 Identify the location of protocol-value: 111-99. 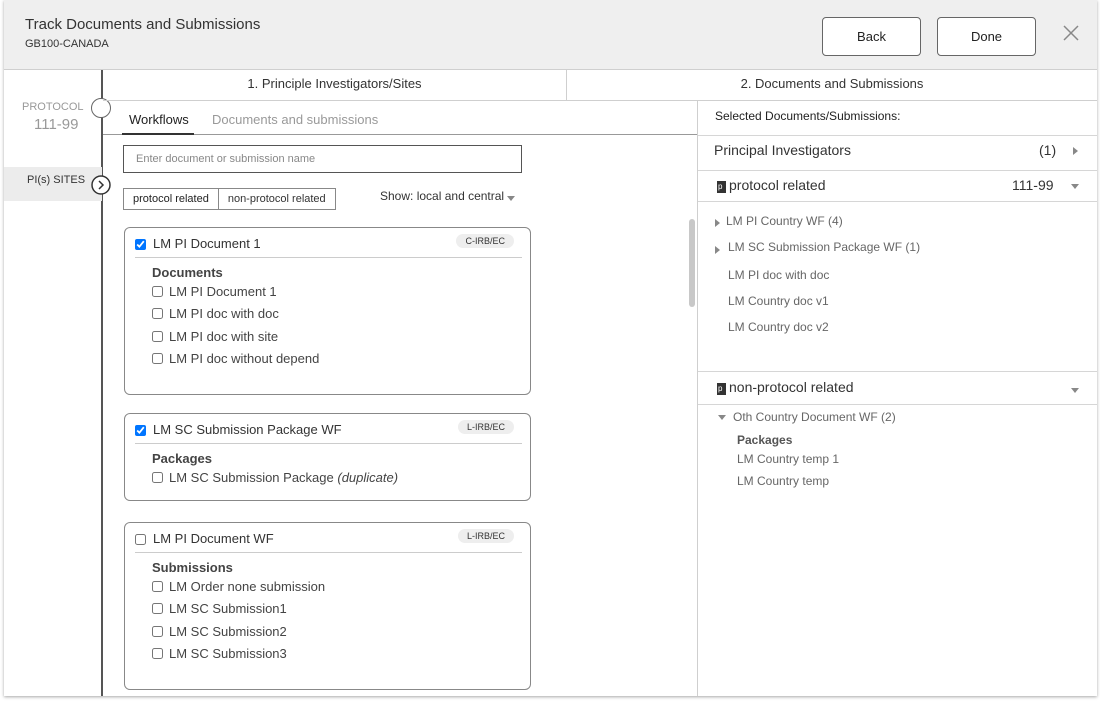
(56, 124).